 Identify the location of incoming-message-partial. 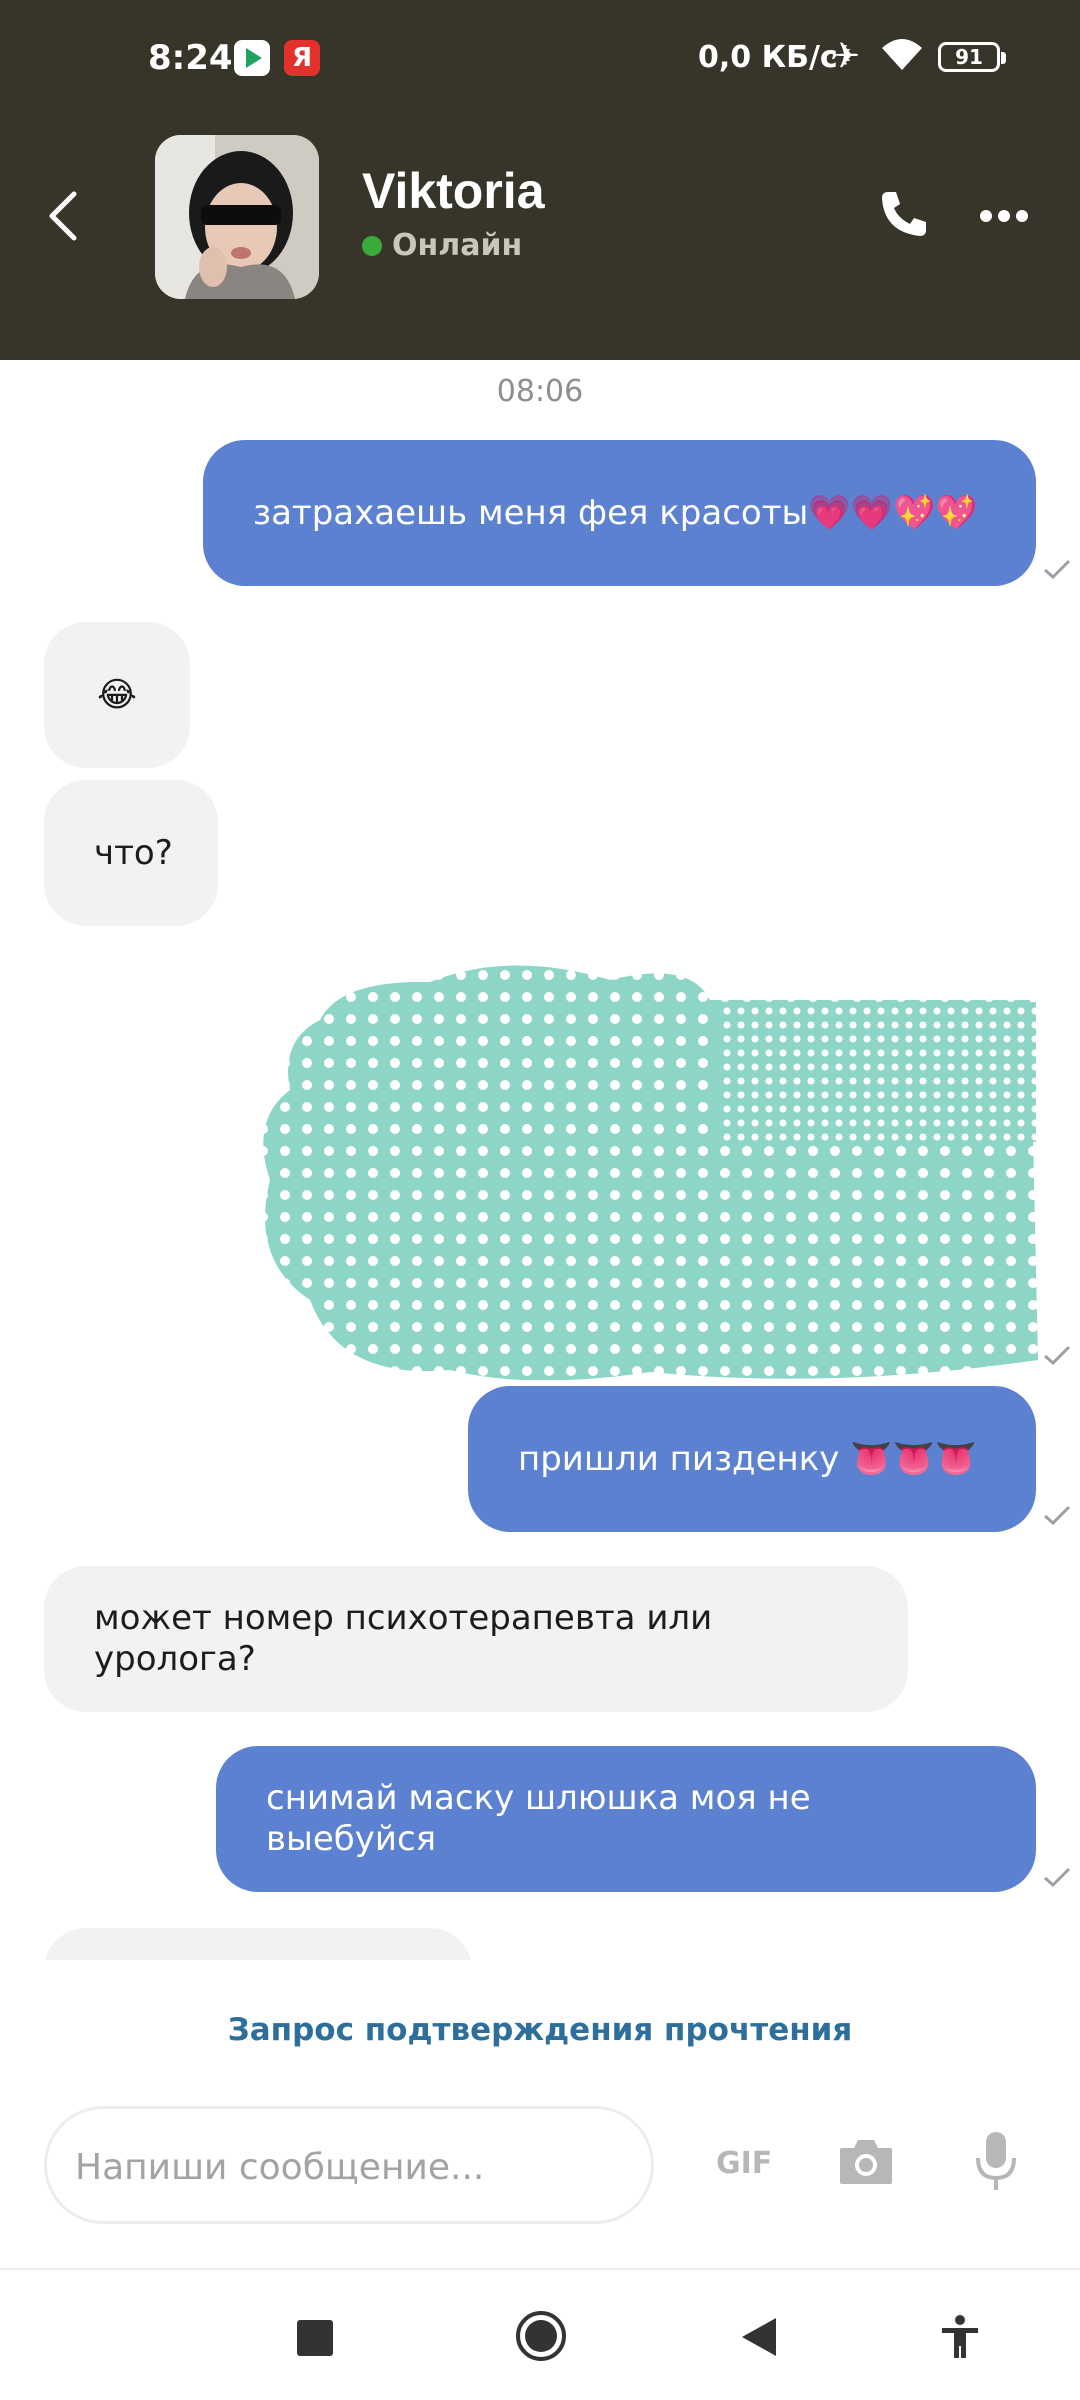
(258, 1944).